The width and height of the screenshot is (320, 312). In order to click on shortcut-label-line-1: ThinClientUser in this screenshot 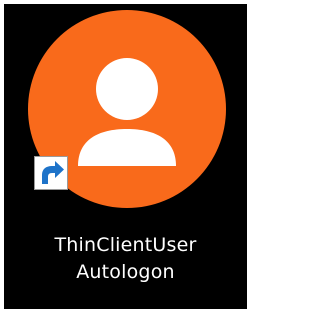, I will do `click(125, 245)`.